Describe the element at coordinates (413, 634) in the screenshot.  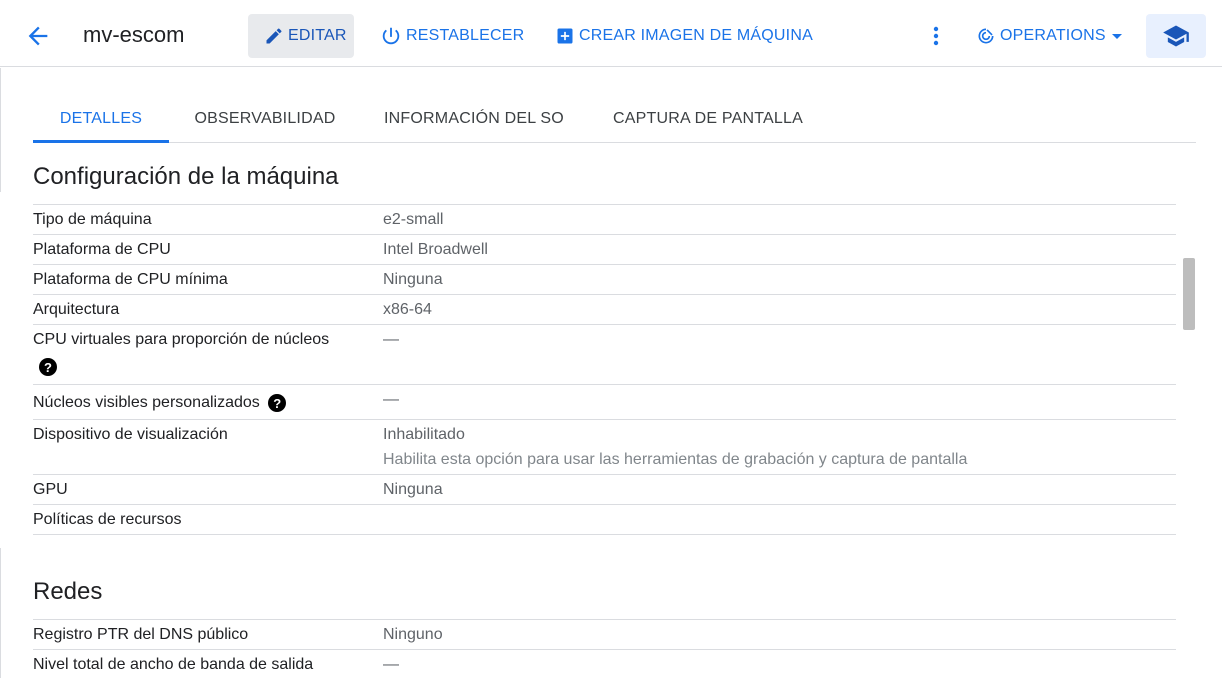
I see `property-value: Ninguno` at that location.